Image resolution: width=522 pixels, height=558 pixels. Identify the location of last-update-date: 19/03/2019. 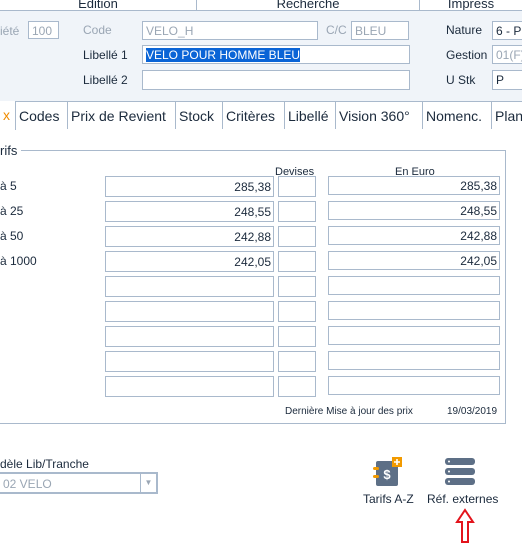
(472, 411).